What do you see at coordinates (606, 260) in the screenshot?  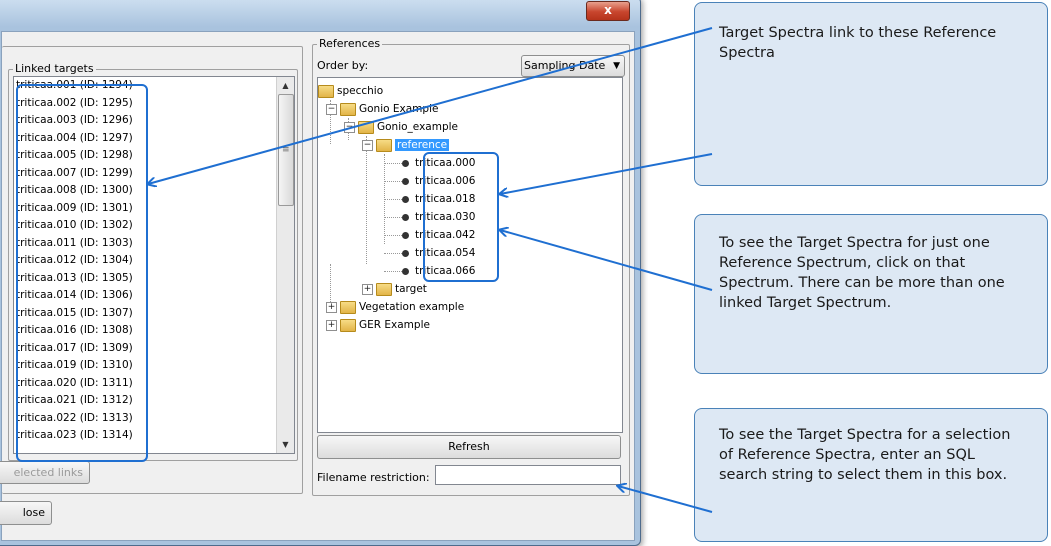 I see `arrow-to-spectra-bottom` at bounding box center [606, 260].